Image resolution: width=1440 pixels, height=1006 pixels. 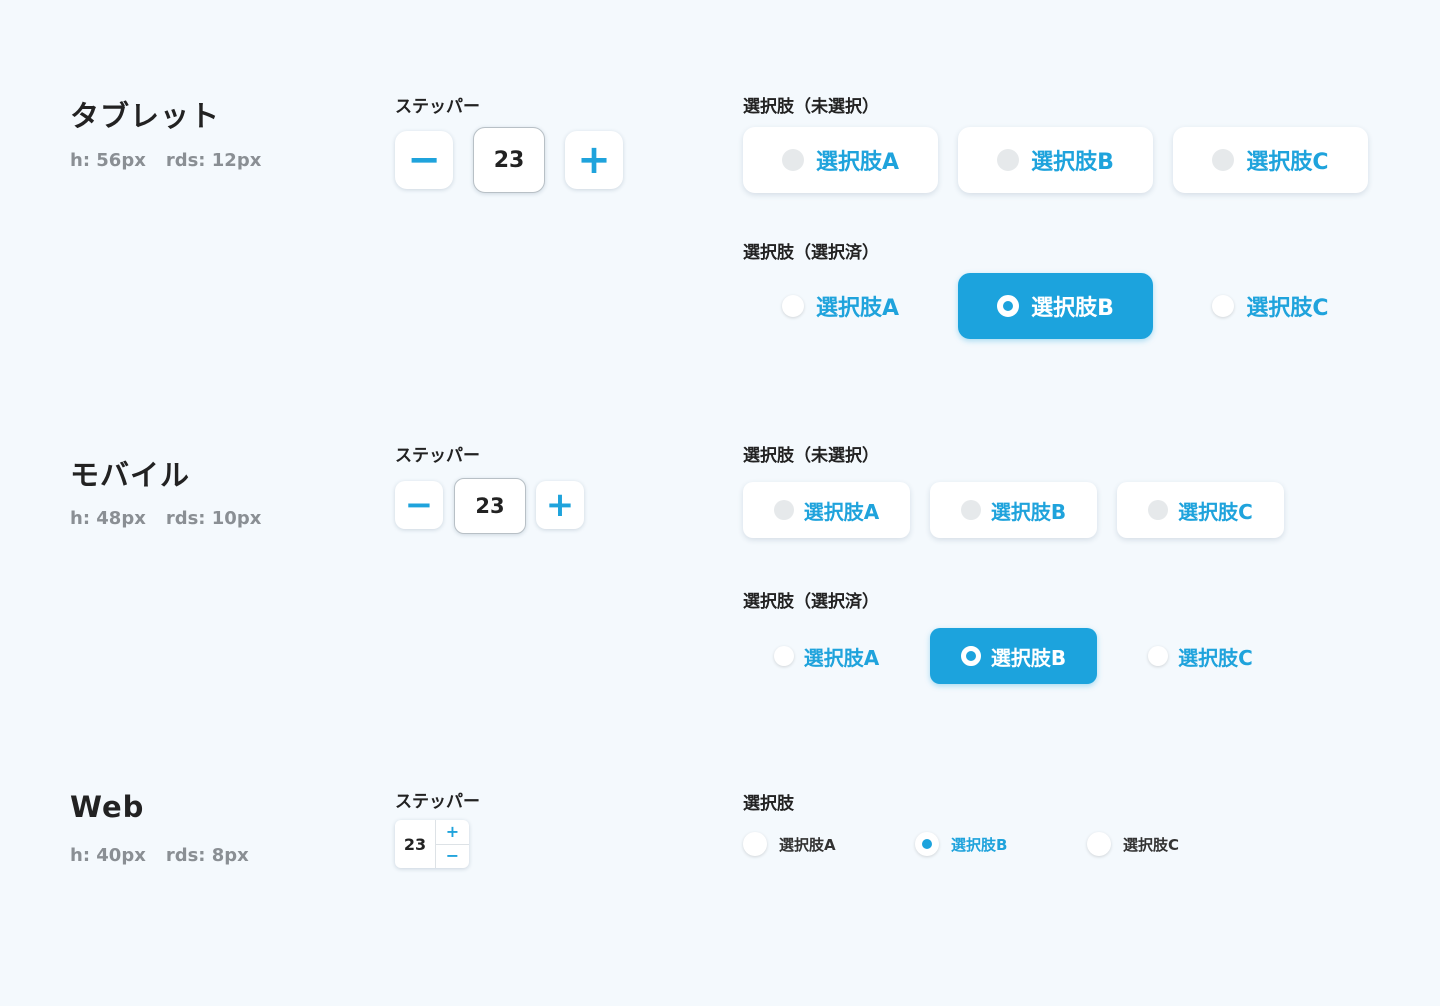 What do you see at coordinates (213, 518) in the screenshot?
I see `mobile-radius: rds: 10px` at bounding box center [213, 518].